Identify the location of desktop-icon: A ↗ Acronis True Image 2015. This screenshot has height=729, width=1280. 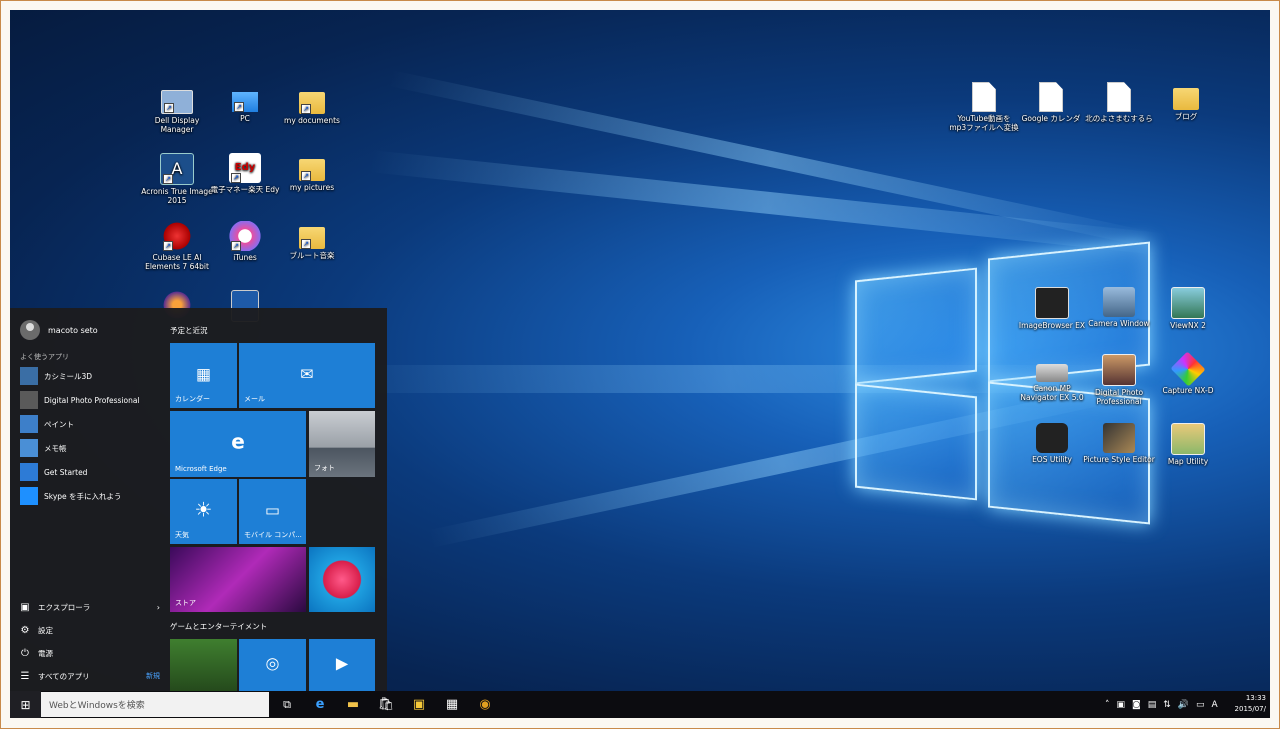
(177, 179).